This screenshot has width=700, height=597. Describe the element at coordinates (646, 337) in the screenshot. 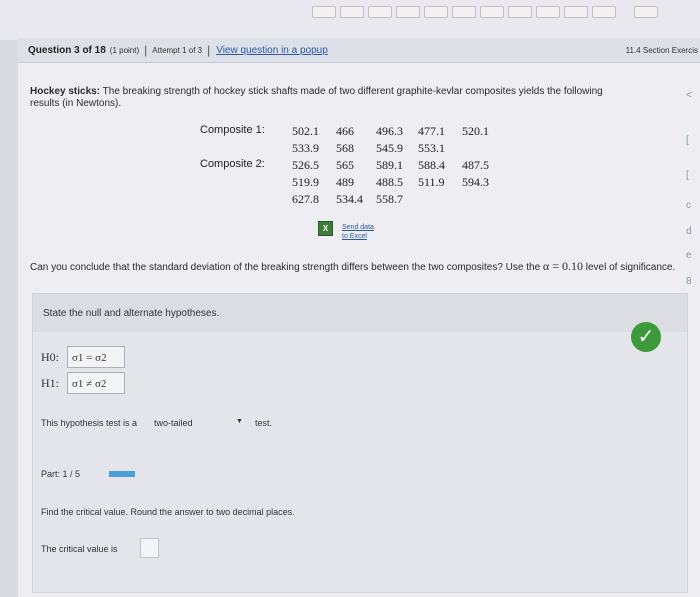

I see `correct-check-icon: ✓` at that location.